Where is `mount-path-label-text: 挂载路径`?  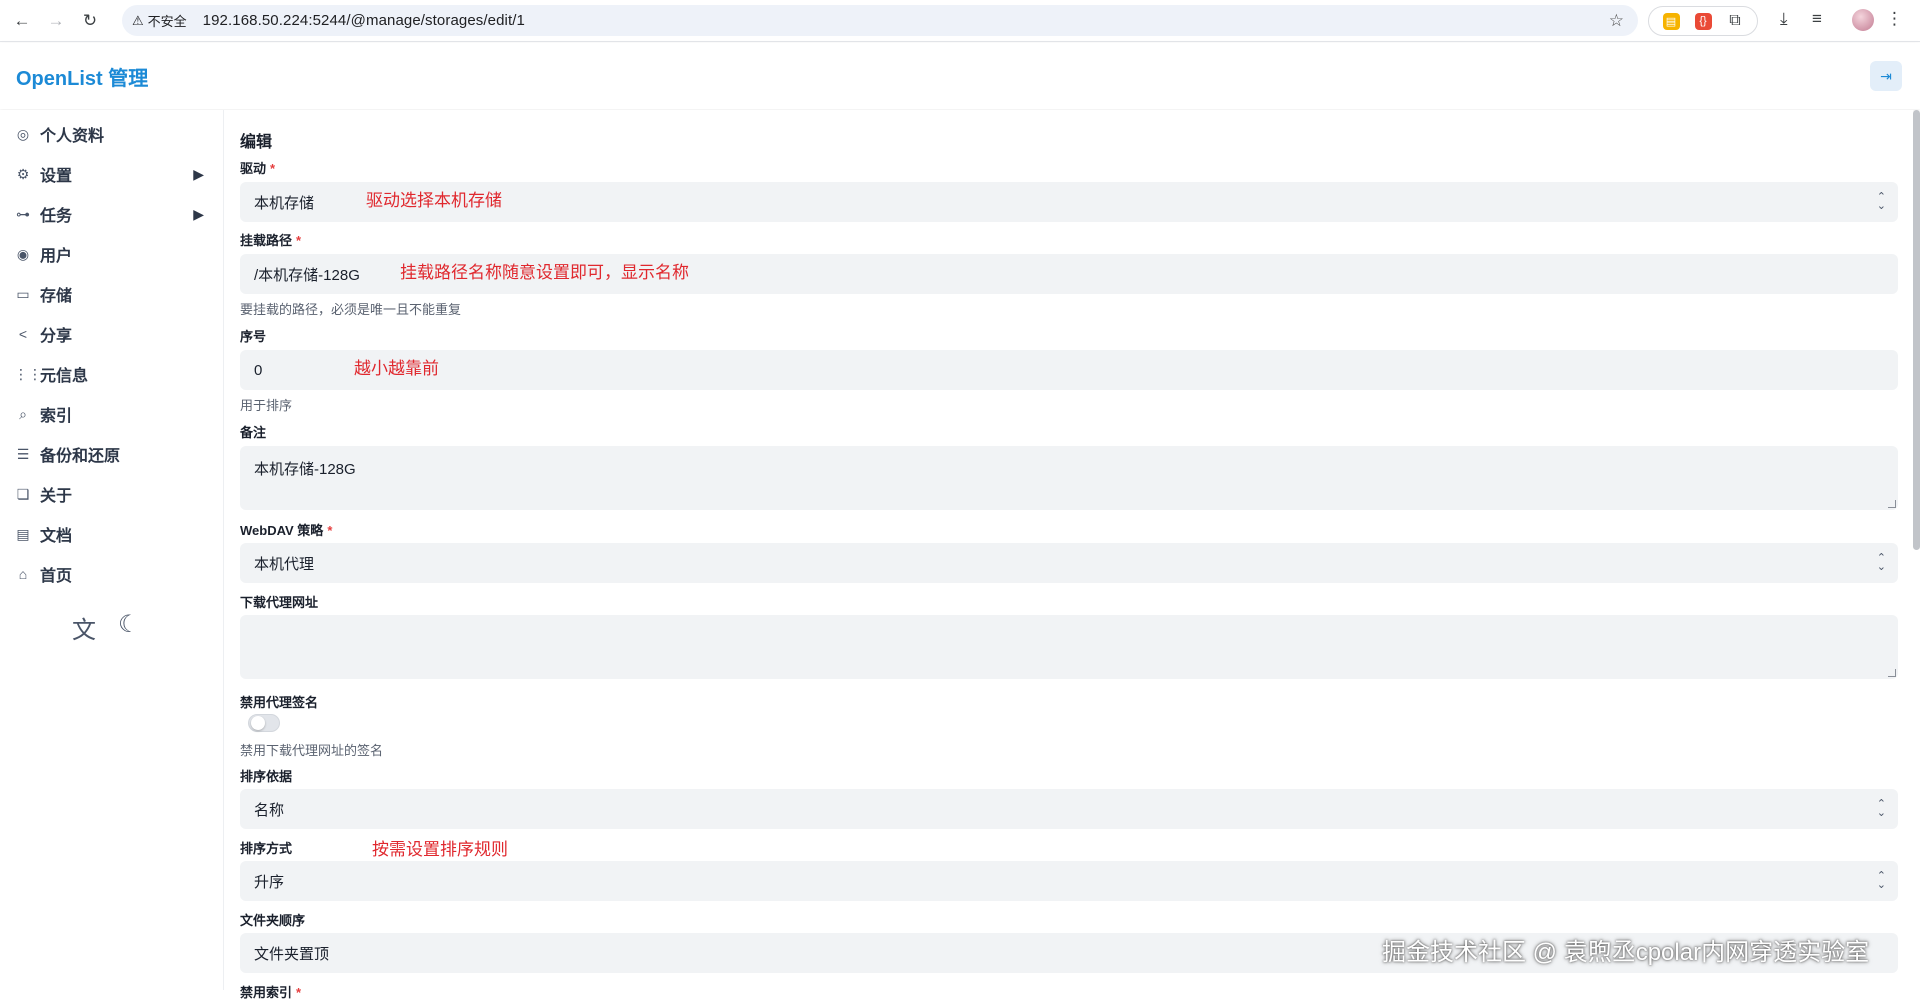
mount-path-label-text: 挂载路径 is located at coordinates (266, 240).